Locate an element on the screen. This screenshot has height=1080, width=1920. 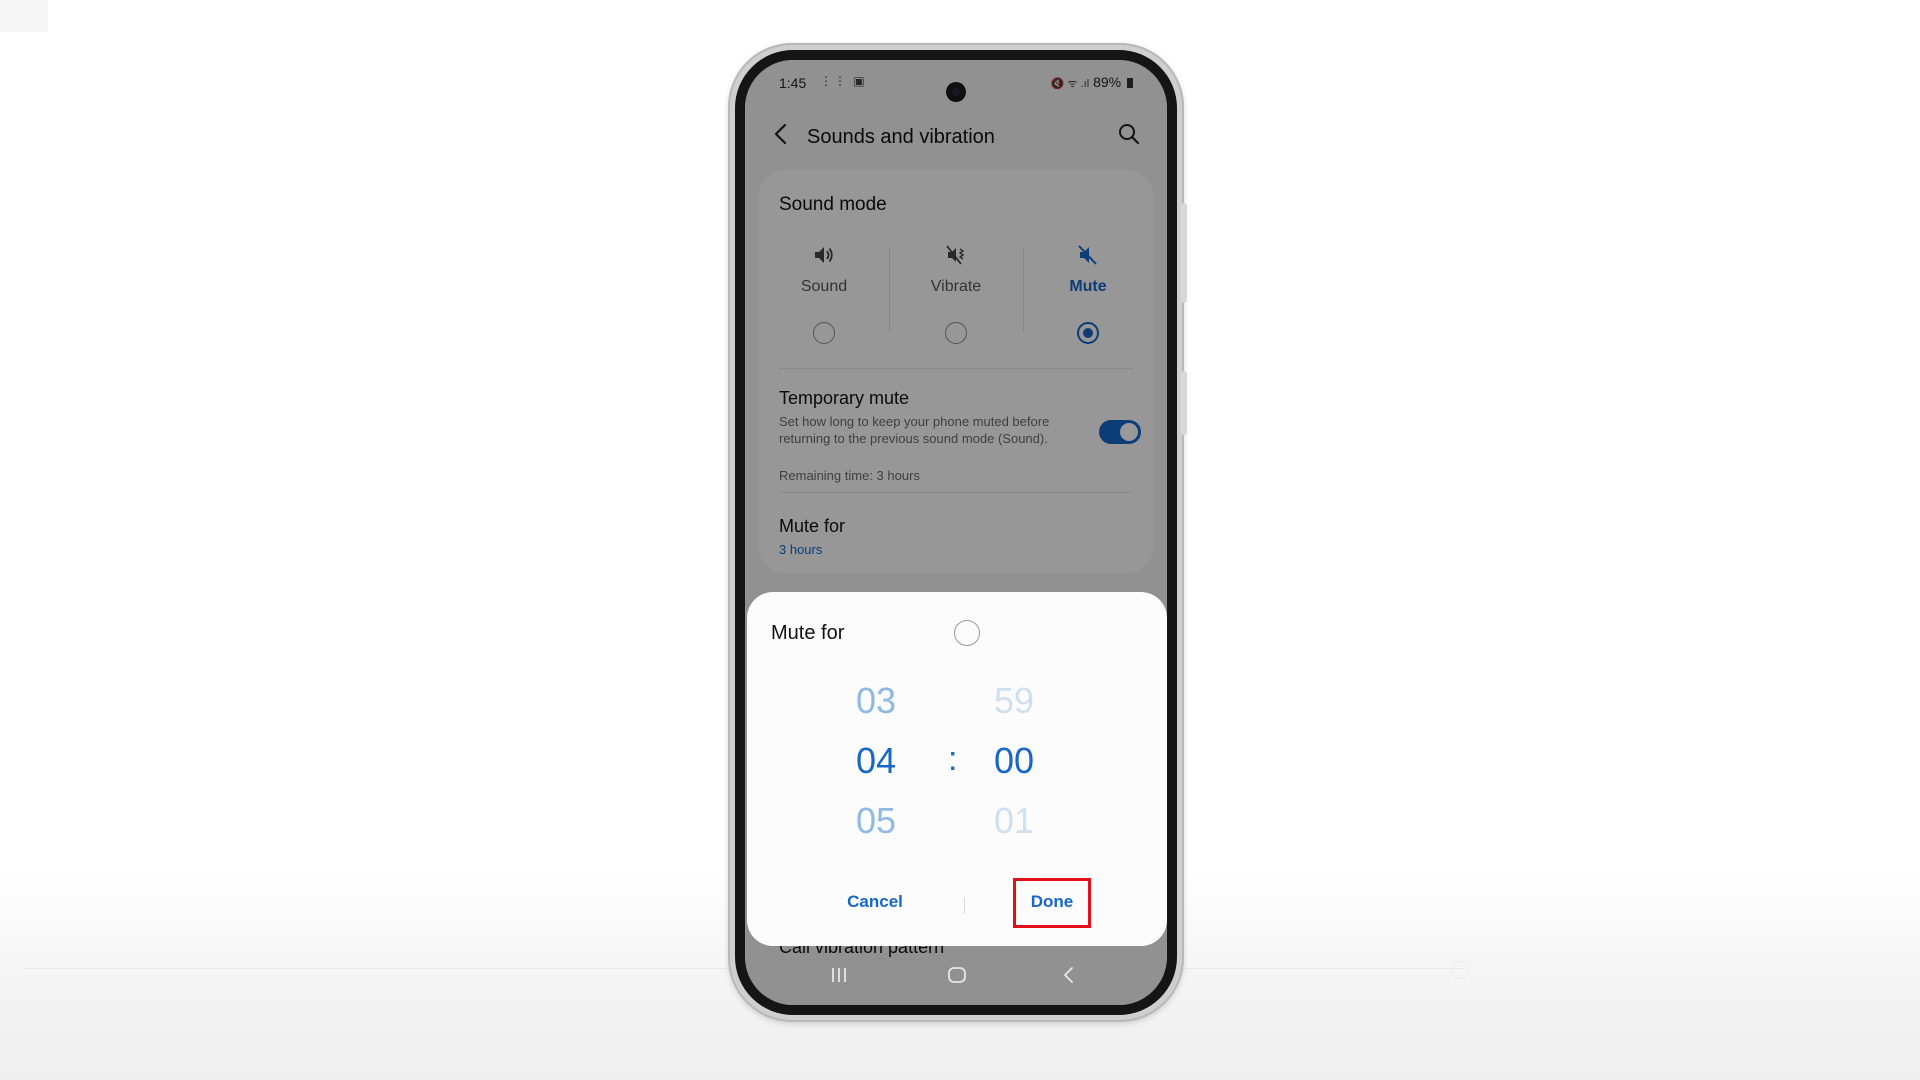
recent-apps-icon is located at coordinates (839, 975).